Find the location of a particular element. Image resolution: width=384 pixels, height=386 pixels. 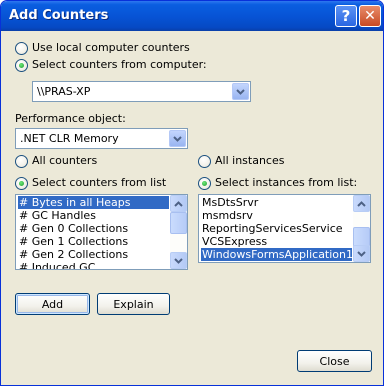

add-button: Add is located at coordinates (52, 304).